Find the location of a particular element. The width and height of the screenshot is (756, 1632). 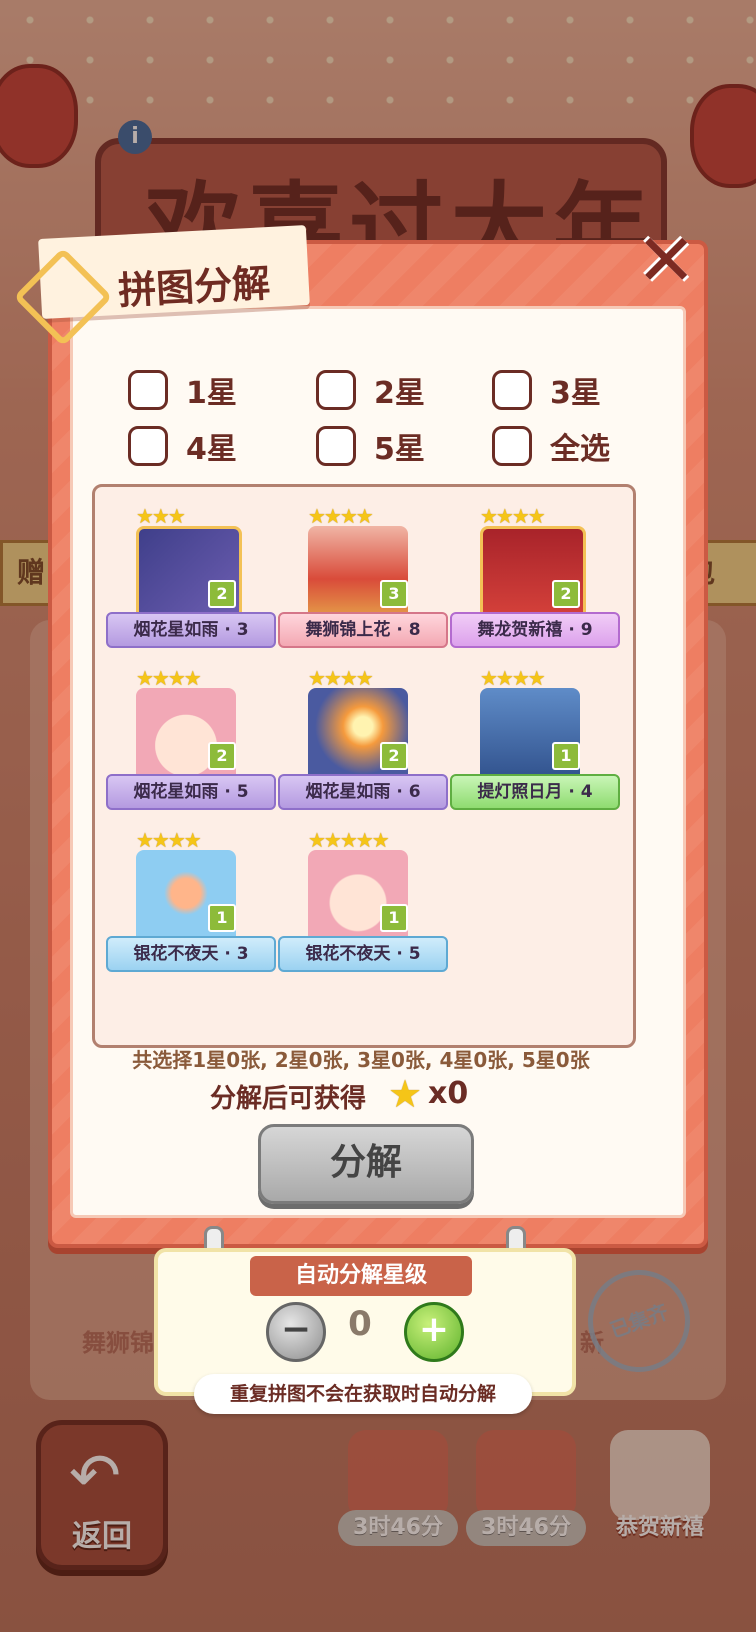

piece-name: 提灯照日月 · 4 is located at coordinates (535, 792).